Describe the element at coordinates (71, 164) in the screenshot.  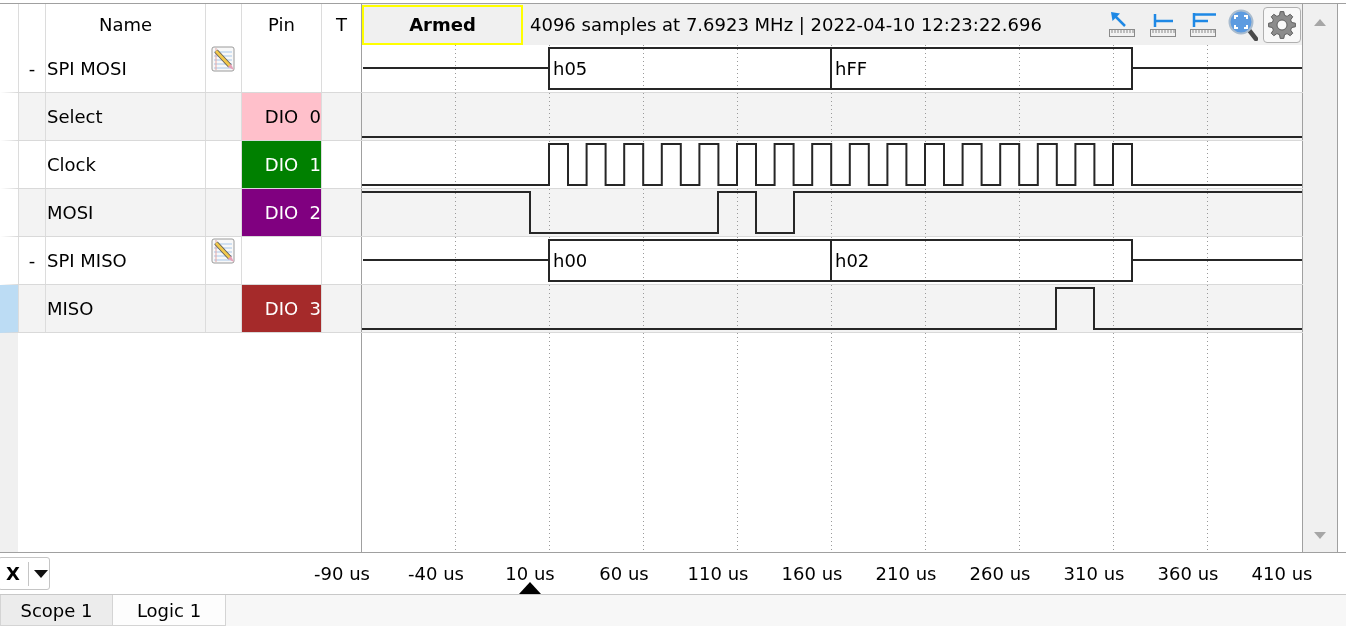
I see `signal-name: Clock` at that location.